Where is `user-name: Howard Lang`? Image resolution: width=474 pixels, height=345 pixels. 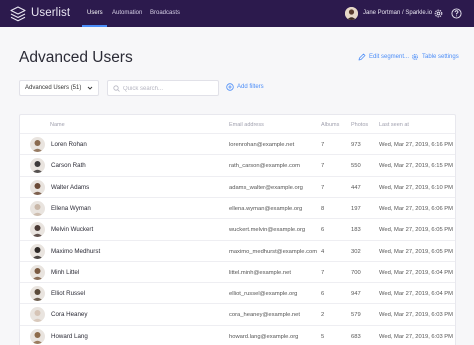
user-name: Howard Lang is located at coordinates (69, 336).